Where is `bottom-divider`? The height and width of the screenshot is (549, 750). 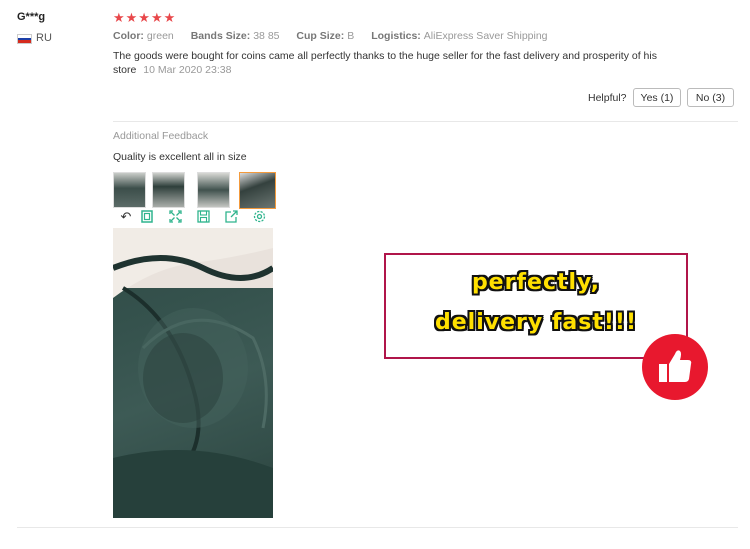
bottom-divider is located at coordinates (377, 527).